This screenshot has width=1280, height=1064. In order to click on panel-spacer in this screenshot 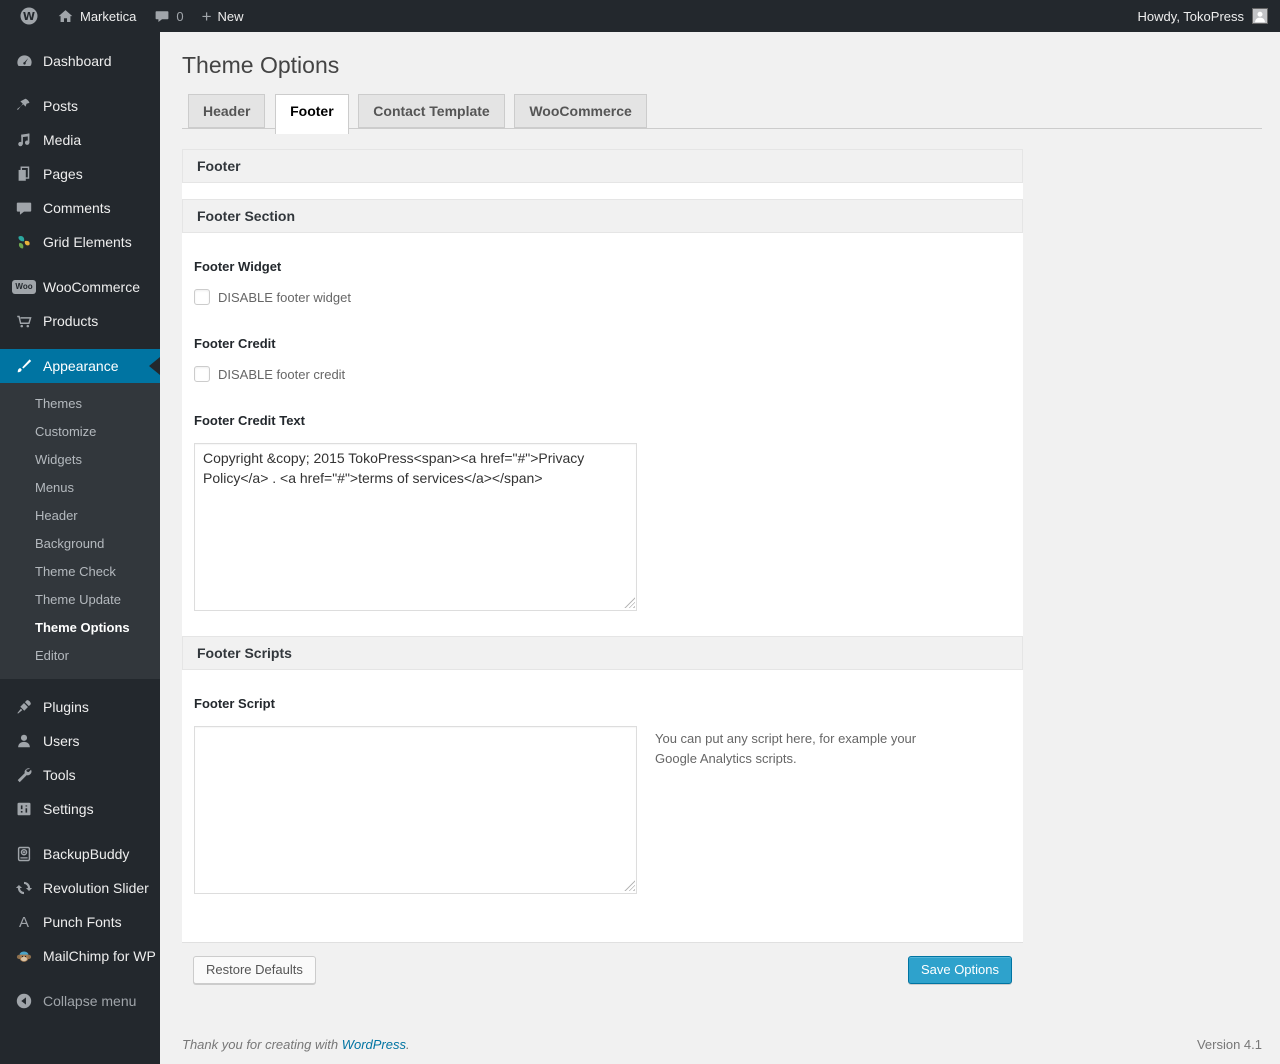, I will do `click(602, 191)`.